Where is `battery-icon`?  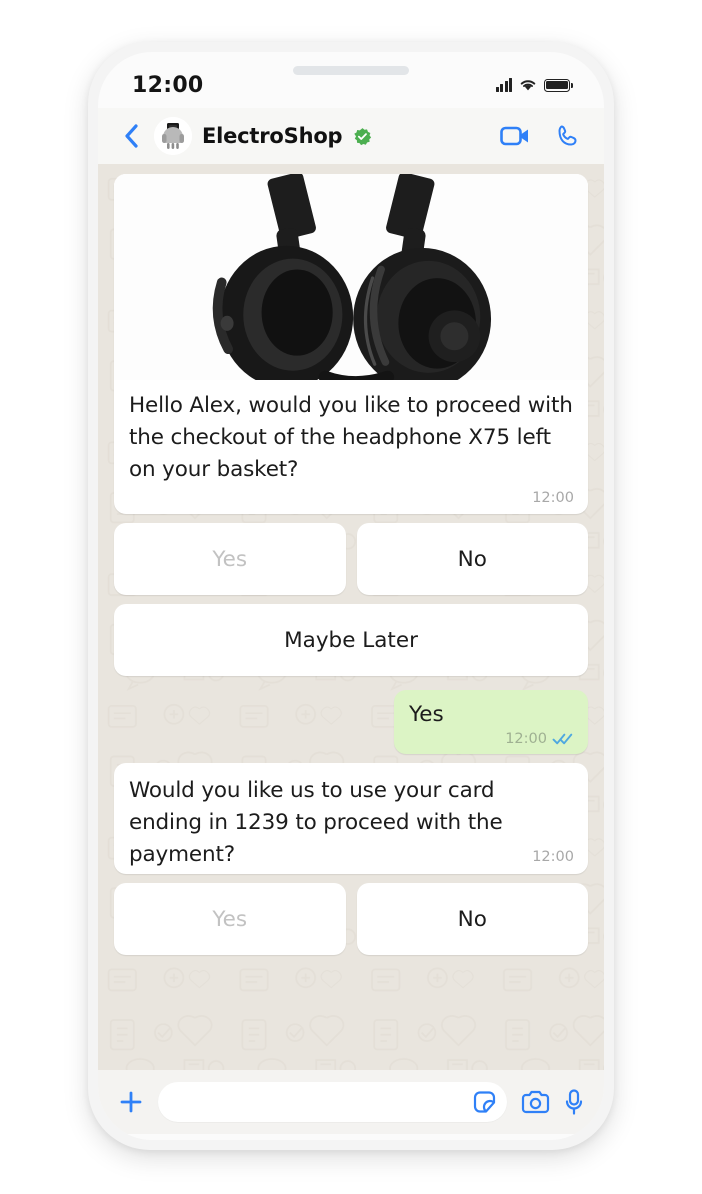 battery-icon is located at coordinates (558, 85).